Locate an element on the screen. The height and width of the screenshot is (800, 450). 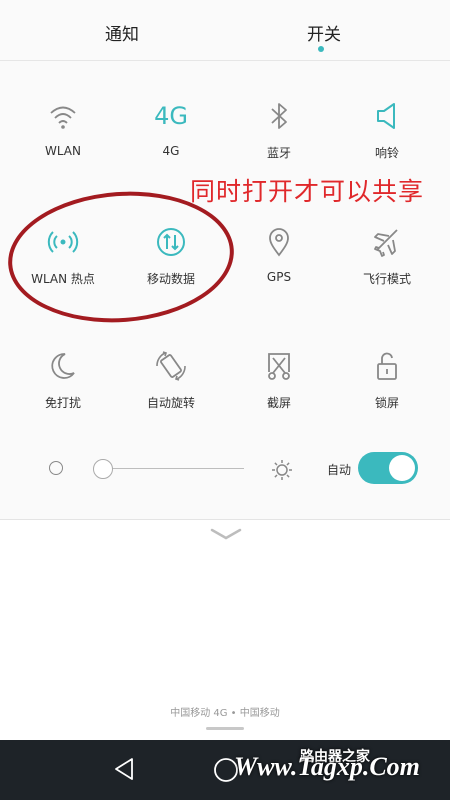
ring-icon is located at coordinates (386, 116).